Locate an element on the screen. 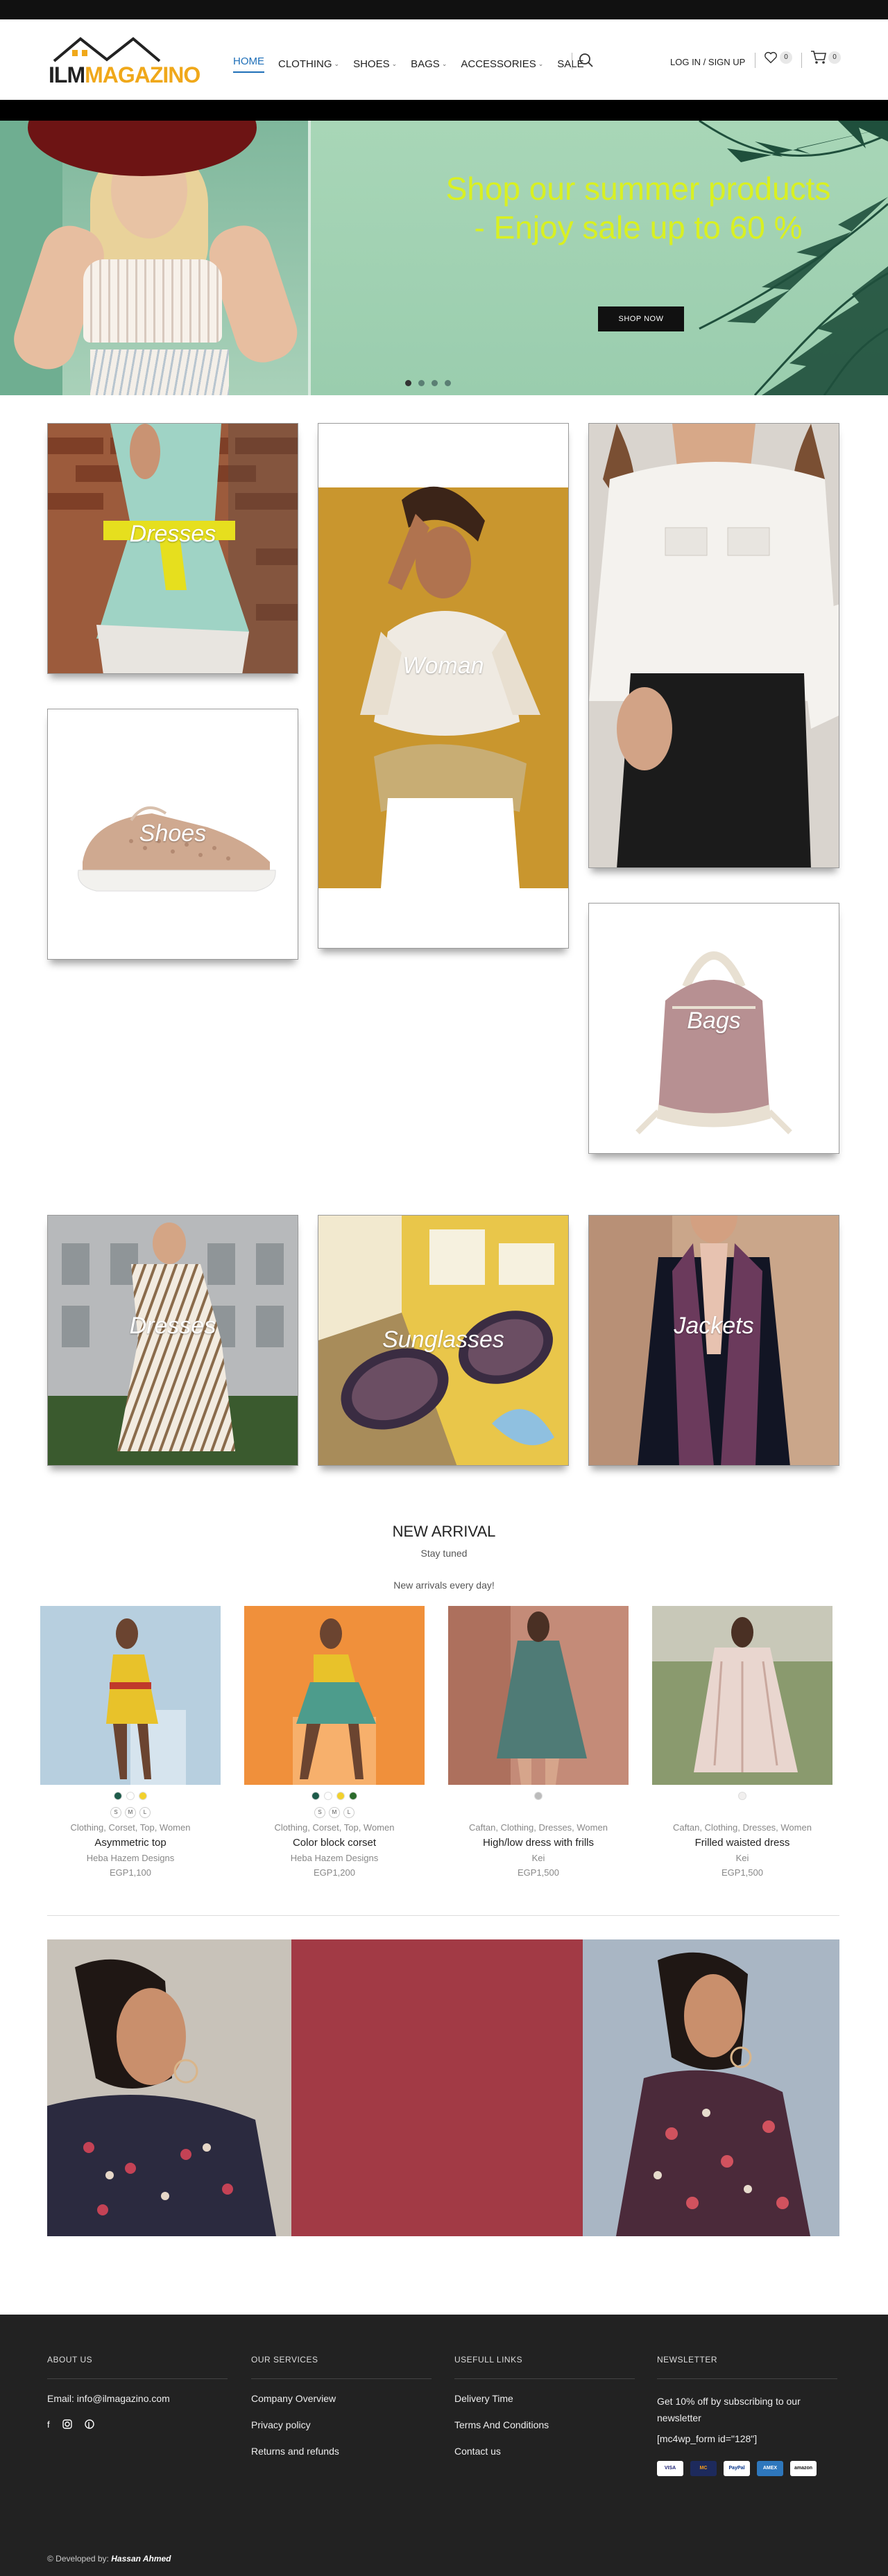 Image resolution: width=888 pixels, height=2576 pixels. slider-dots is located at coordinates (428, 383).